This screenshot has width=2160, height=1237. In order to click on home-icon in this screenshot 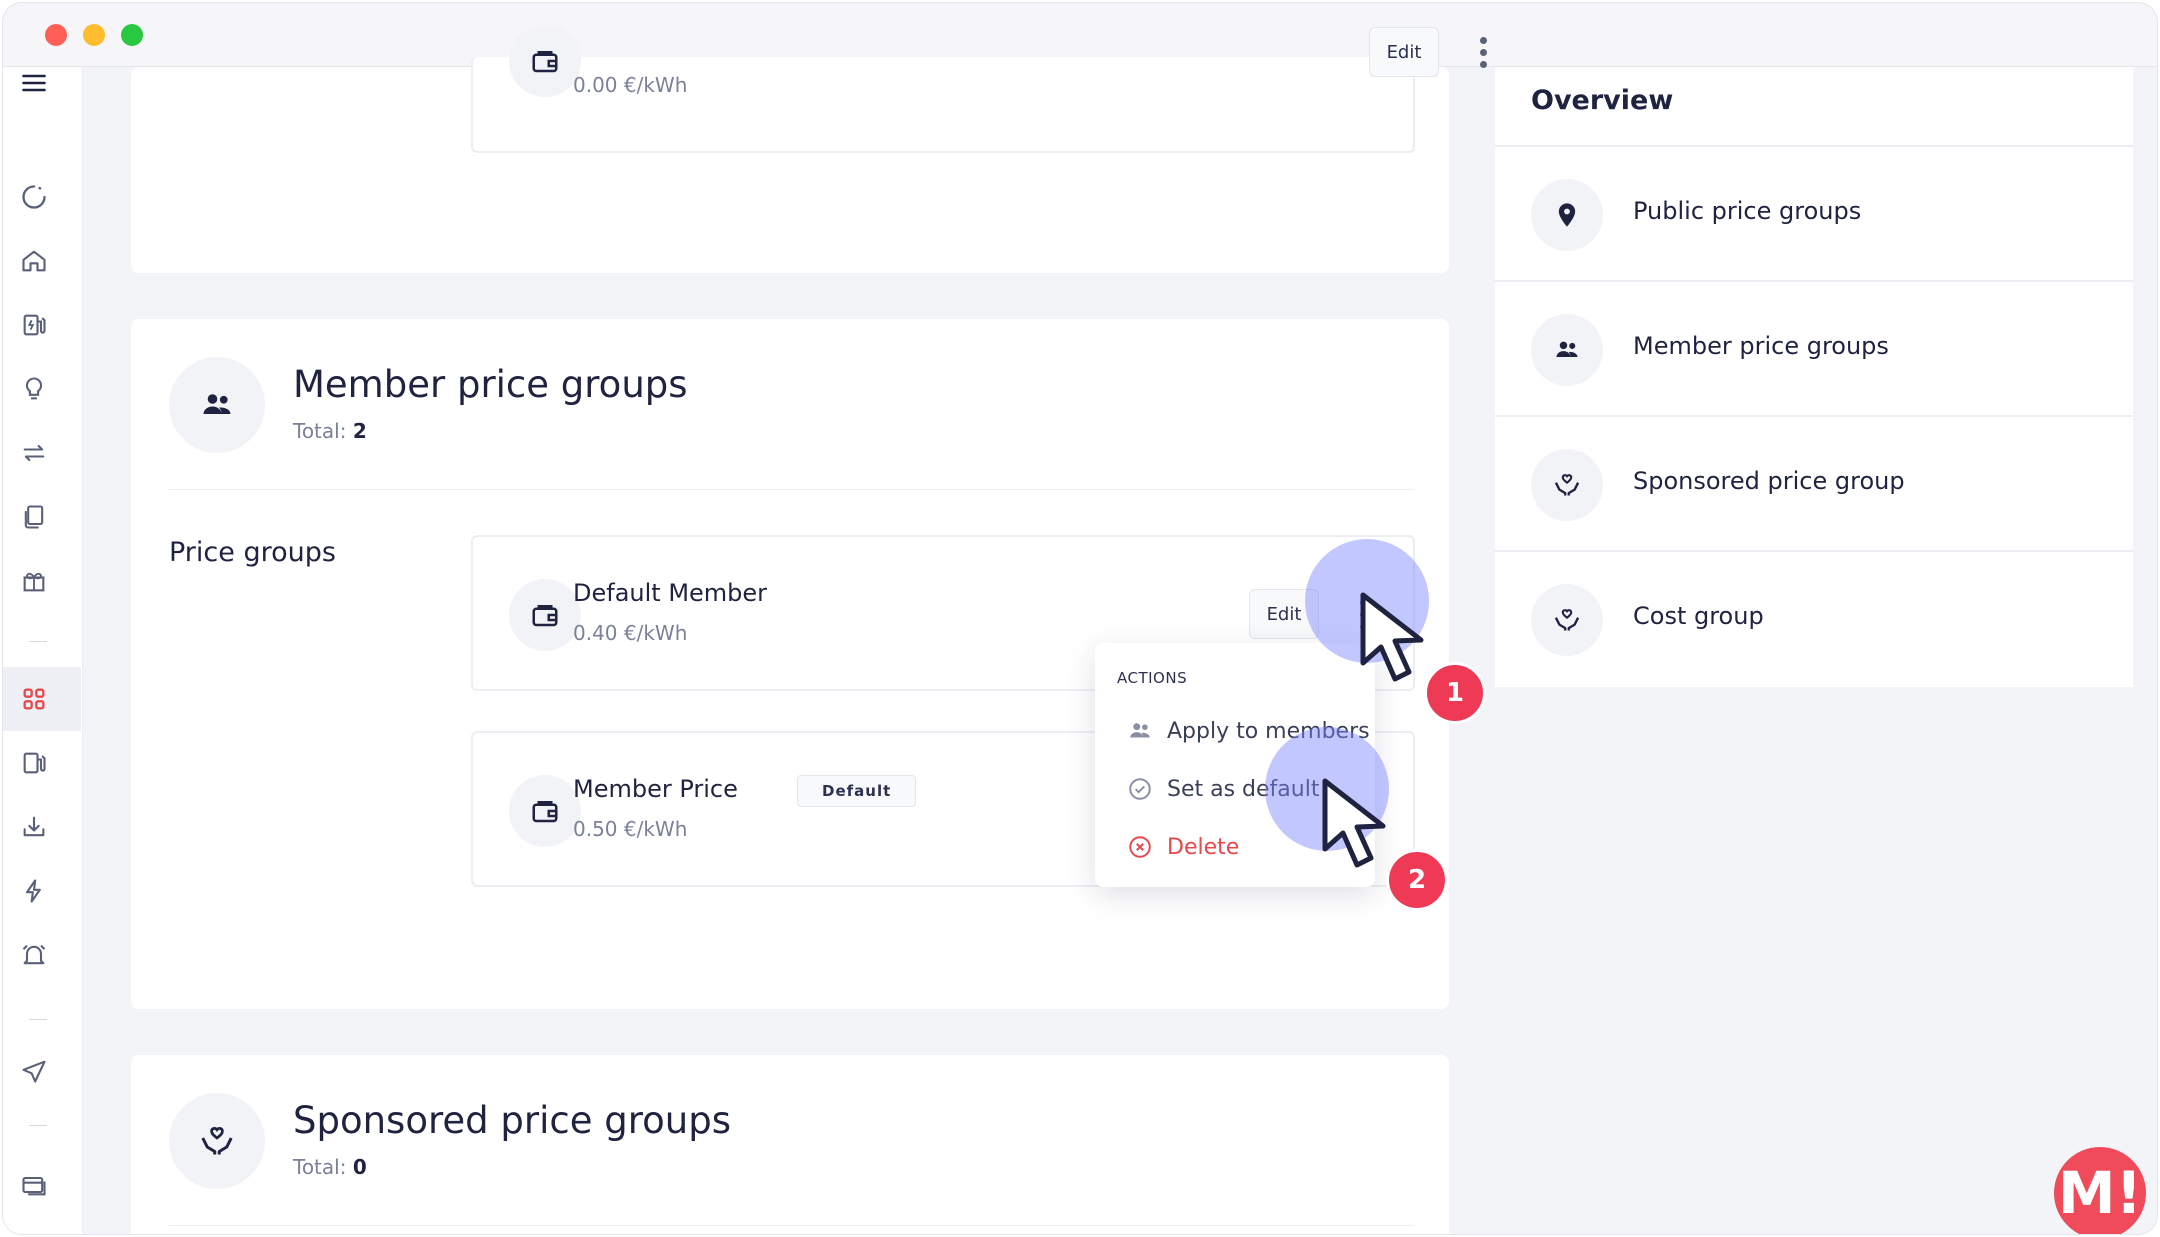, I will do `click(34, 261)`.